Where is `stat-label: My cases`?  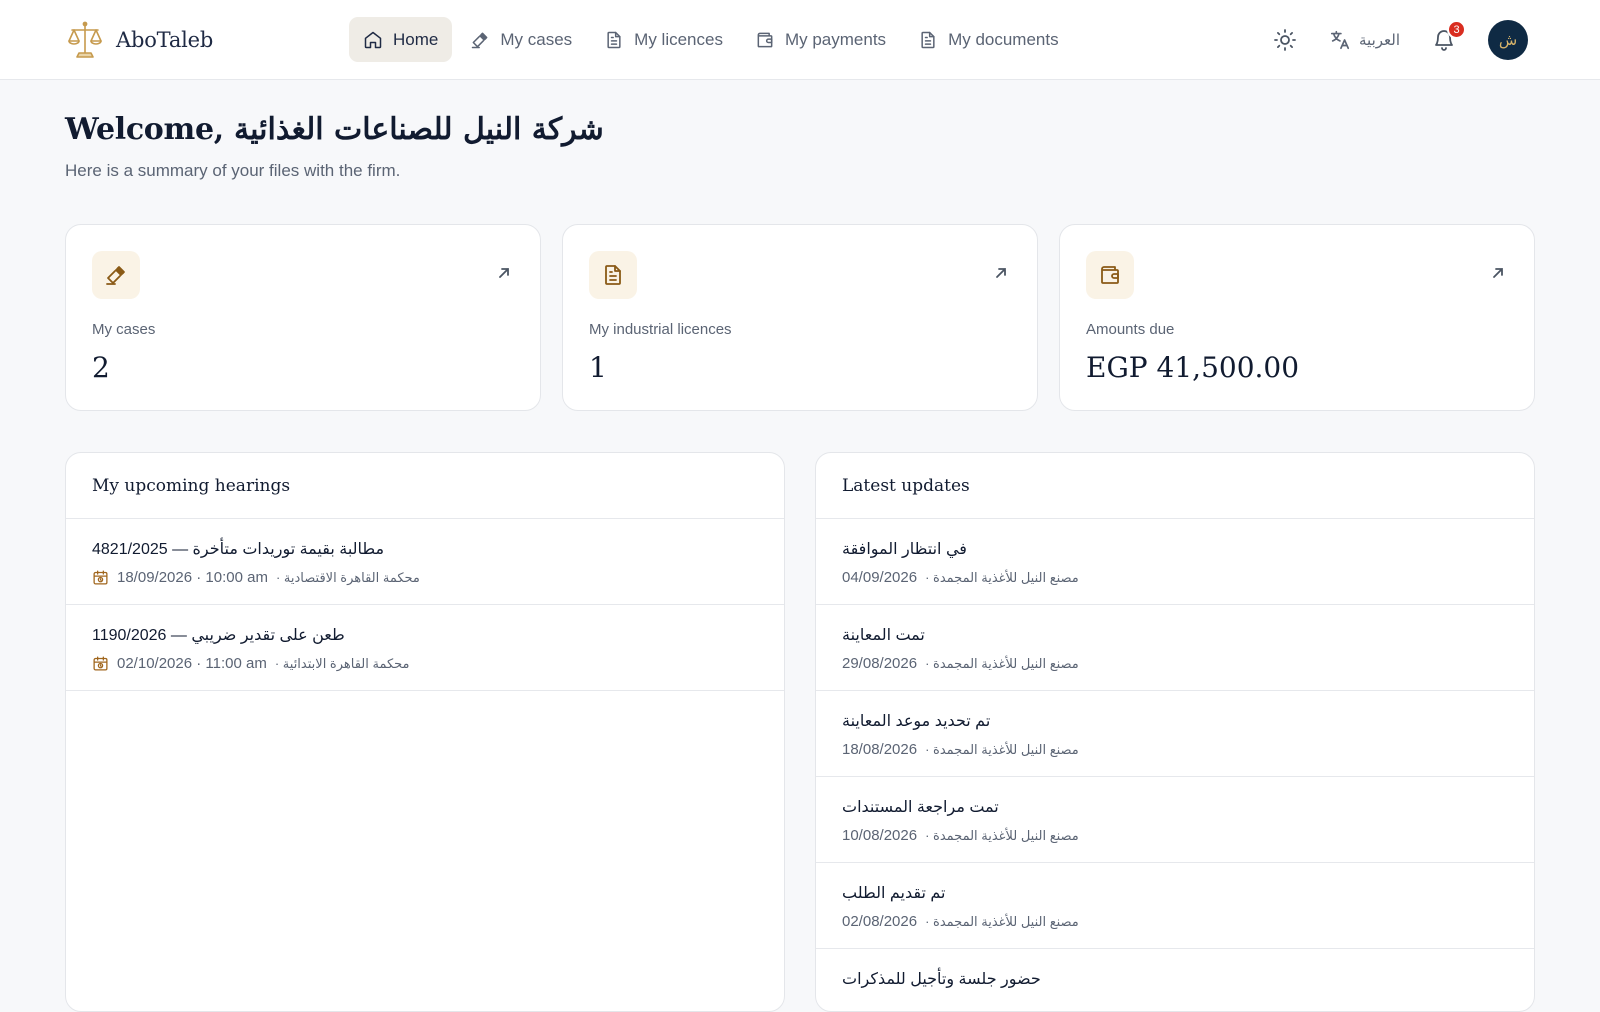 stat-label: My cases is located at coordinates (124, 329).